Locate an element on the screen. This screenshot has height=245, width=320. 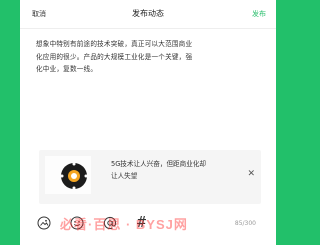
char-counter: 85/300 is located at coordinates (245, 223).